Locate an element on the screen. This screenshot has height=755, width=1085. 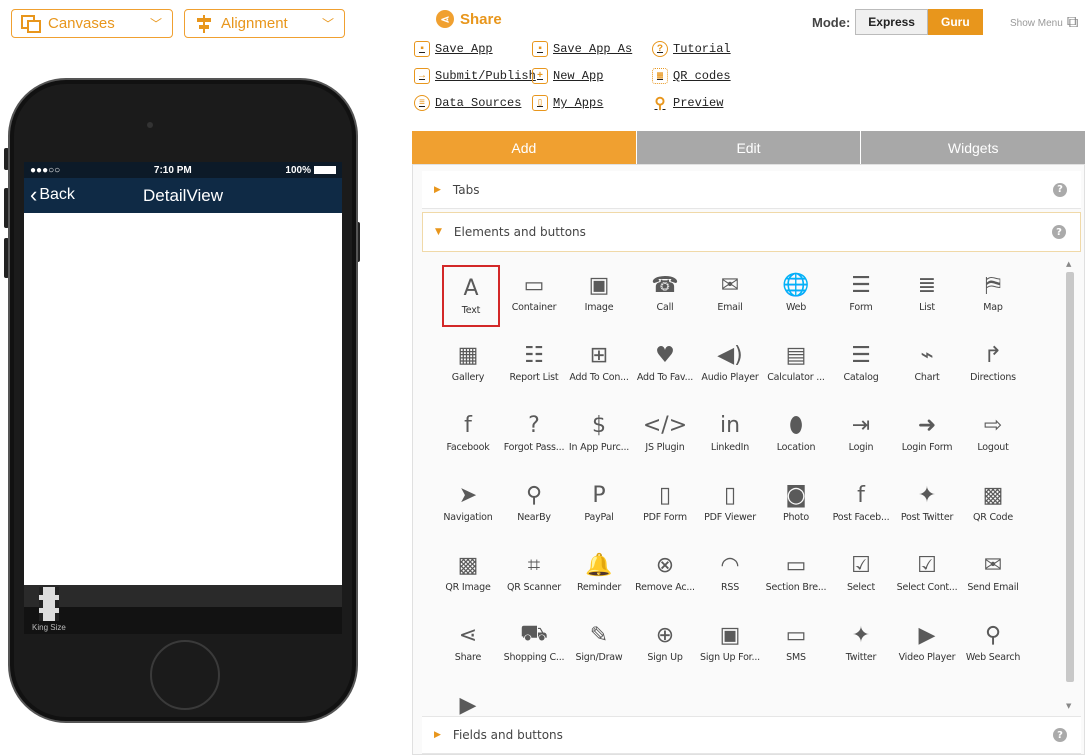
element-tile: ▦ Gallery is located at coordinates (468, 365).